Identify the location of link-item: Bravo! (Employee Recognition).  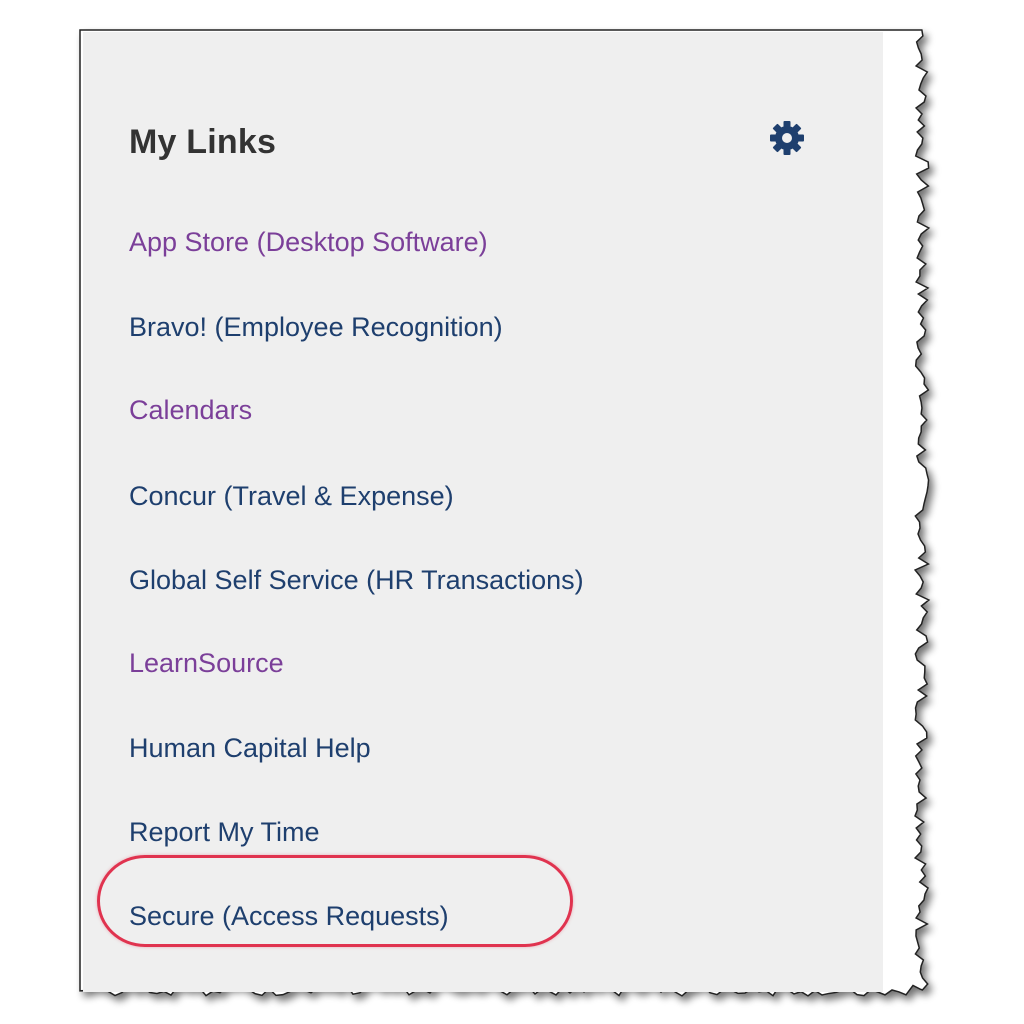
(316, 327).